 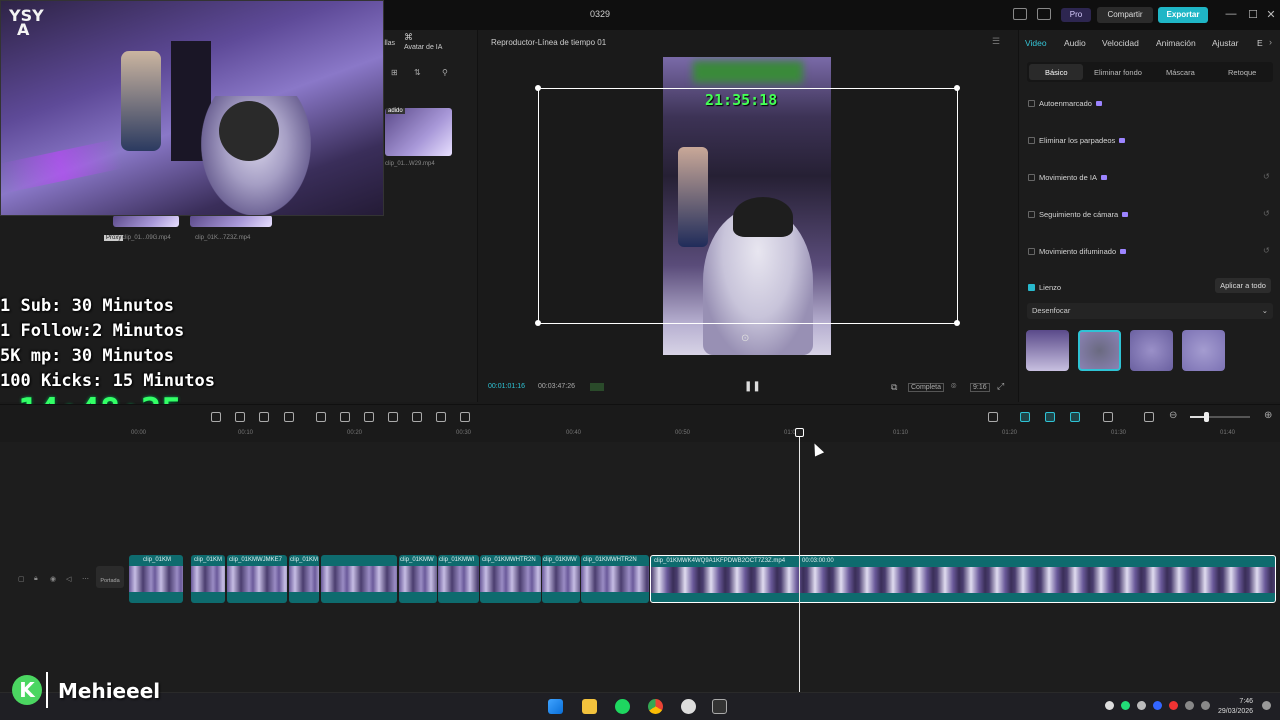 What do you see at coordinates (1050, 417) in the screenshot?
I see `link-icon` at bounding box center [1050, 417].